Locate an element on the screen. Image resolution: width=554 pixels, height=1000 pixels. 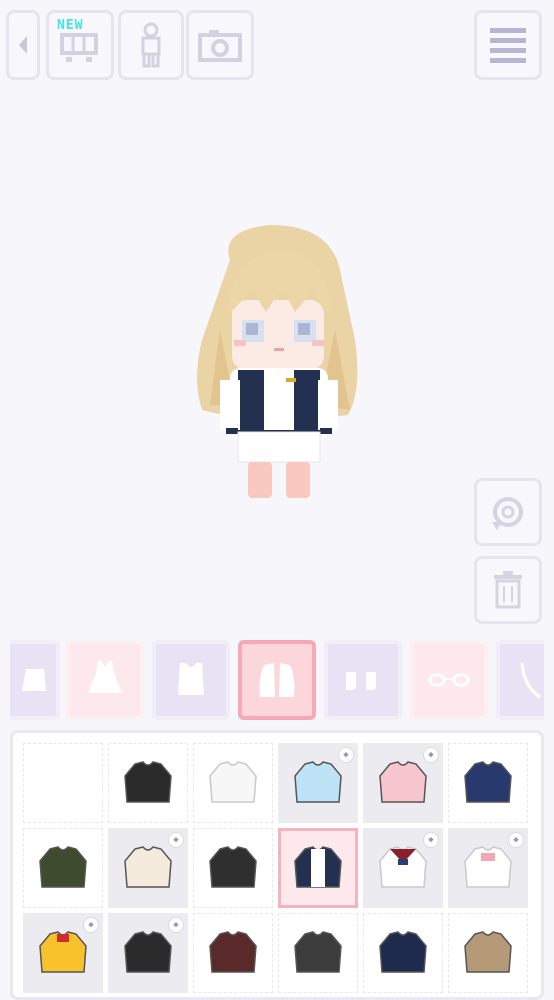
closet-item-cream-cardigan: ◆ is located at coordinates (148, 868).